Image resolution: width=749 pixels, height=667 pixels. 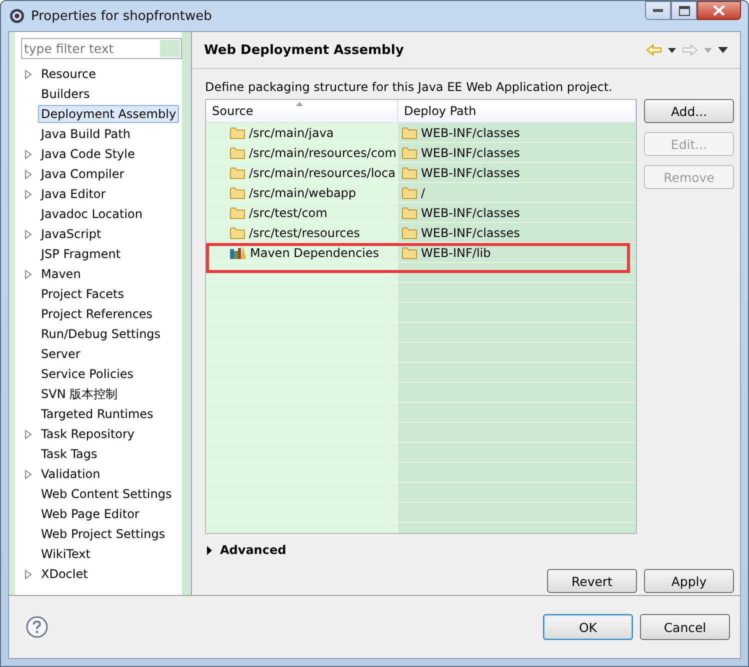 What do you see at coordinates (302, 153) in the screenshot?
I see `table-cell: /src/main/resources/com` at bounding box center [302, 153].